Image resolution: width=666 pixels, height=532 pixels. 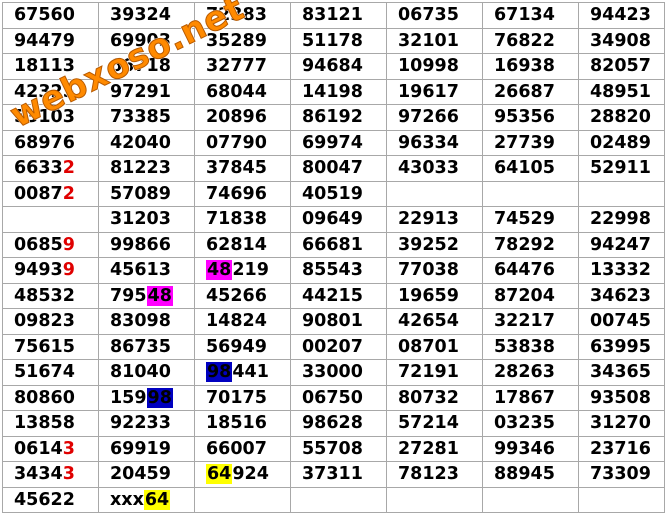 What do you see at coordinates (428, 397) in the screenshot?
I see `number-digits: 80732` at bounding box center [428, 397].